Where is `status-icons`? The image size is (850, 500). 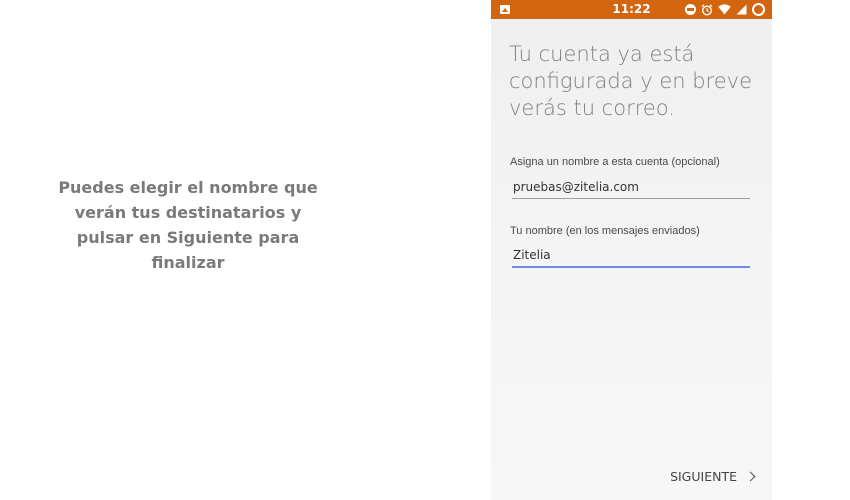
status-icons is located at coordinates (725, 9).